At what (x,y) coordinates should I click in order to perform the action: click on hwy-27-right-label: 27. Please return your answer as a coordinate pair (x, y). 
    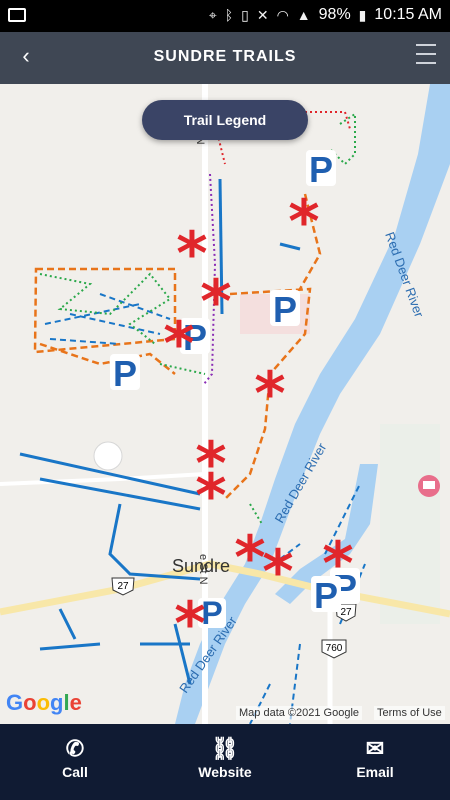
    Looking at the image, I should click on (346, 612).